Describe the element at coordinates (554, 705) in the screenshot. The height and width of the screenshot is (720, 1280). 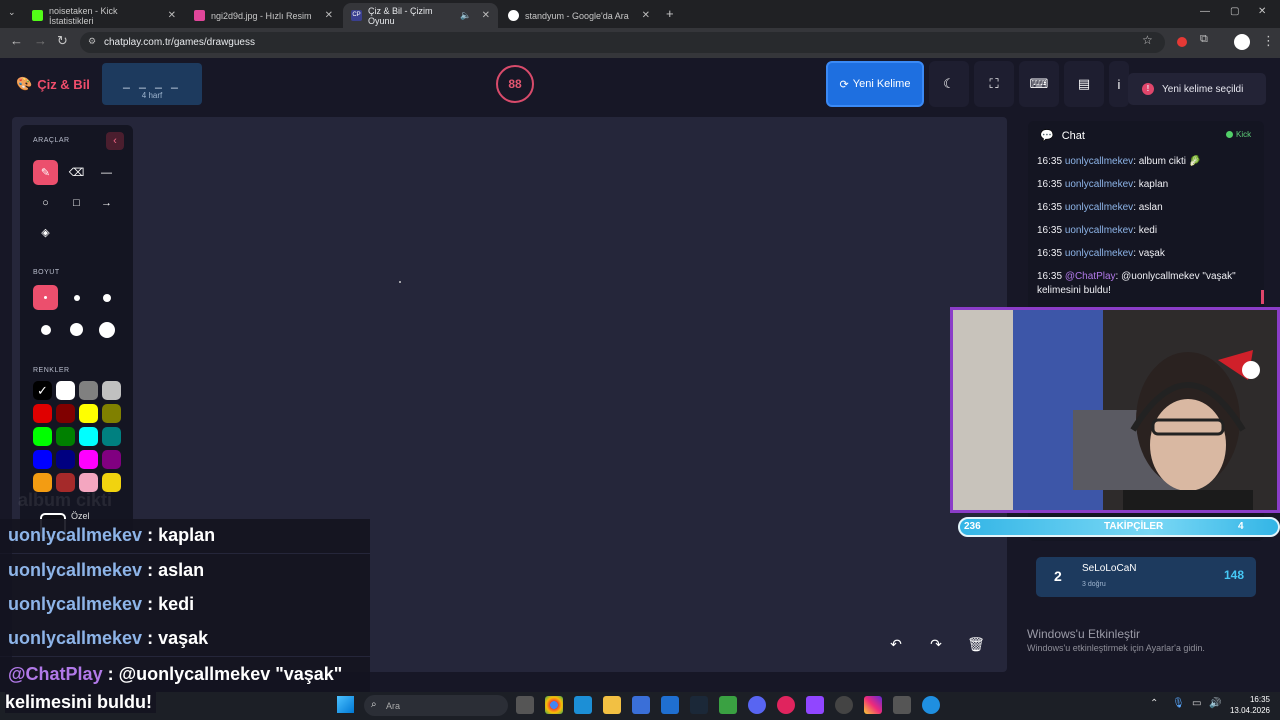
I see `chrome-icon` at that location.